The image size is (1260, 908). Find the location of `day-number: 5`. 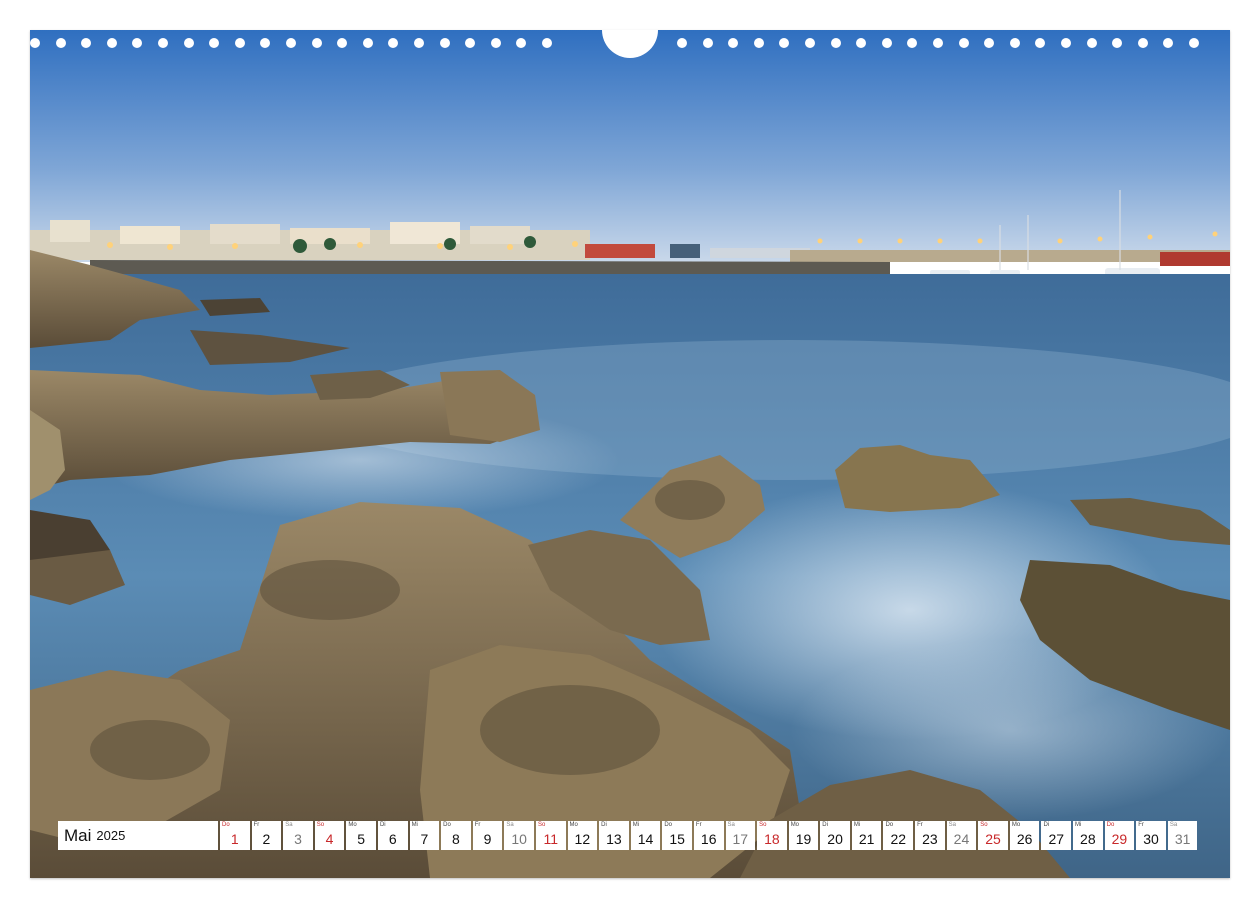

day-number: 5 is located at coordinates (361, 839).